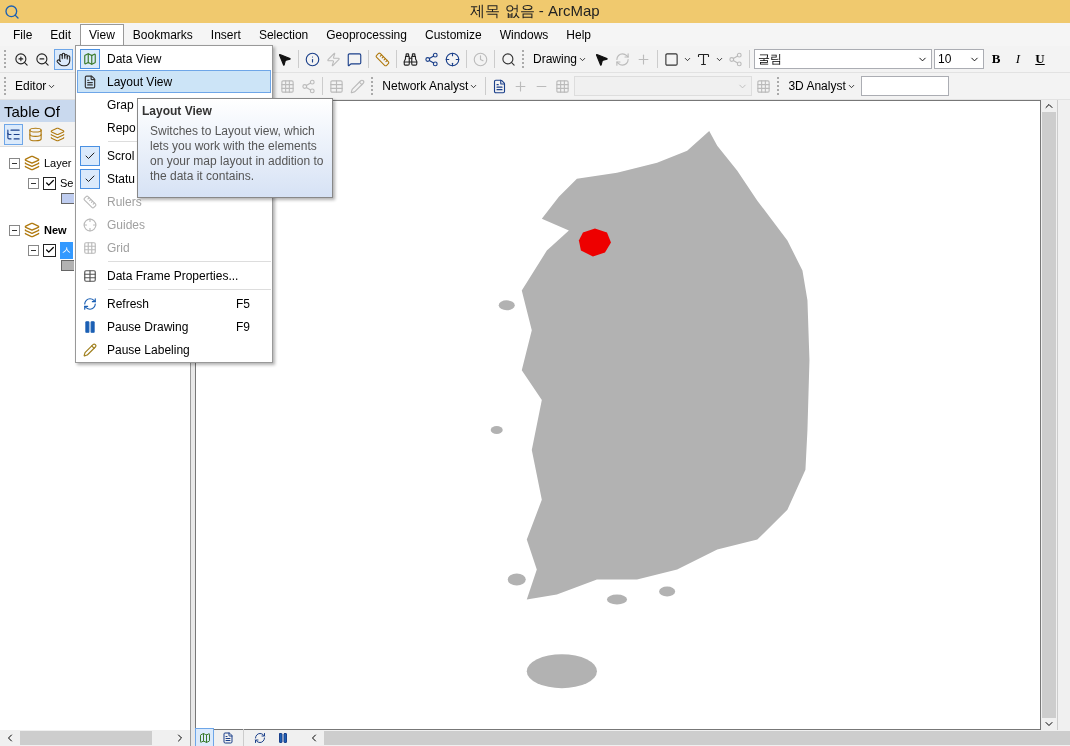 The image size is (1070, 746). Describe the element at coordinates (237, 154) in the screenshot. I see `tooltip-text: Switches to Layout view, which lets you work with the elements on your map layout in addition to the data it contains.` at that location.